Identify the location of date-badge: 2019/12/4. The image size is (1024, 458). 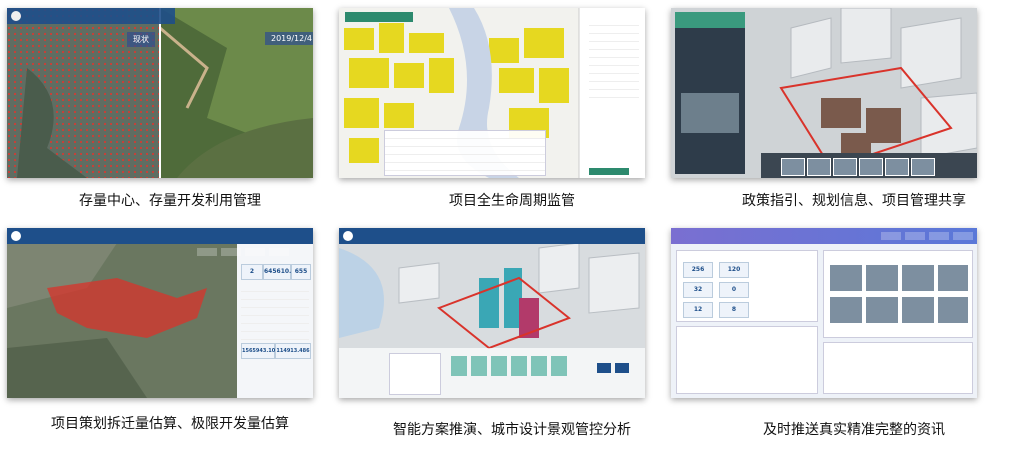
(289, 38).